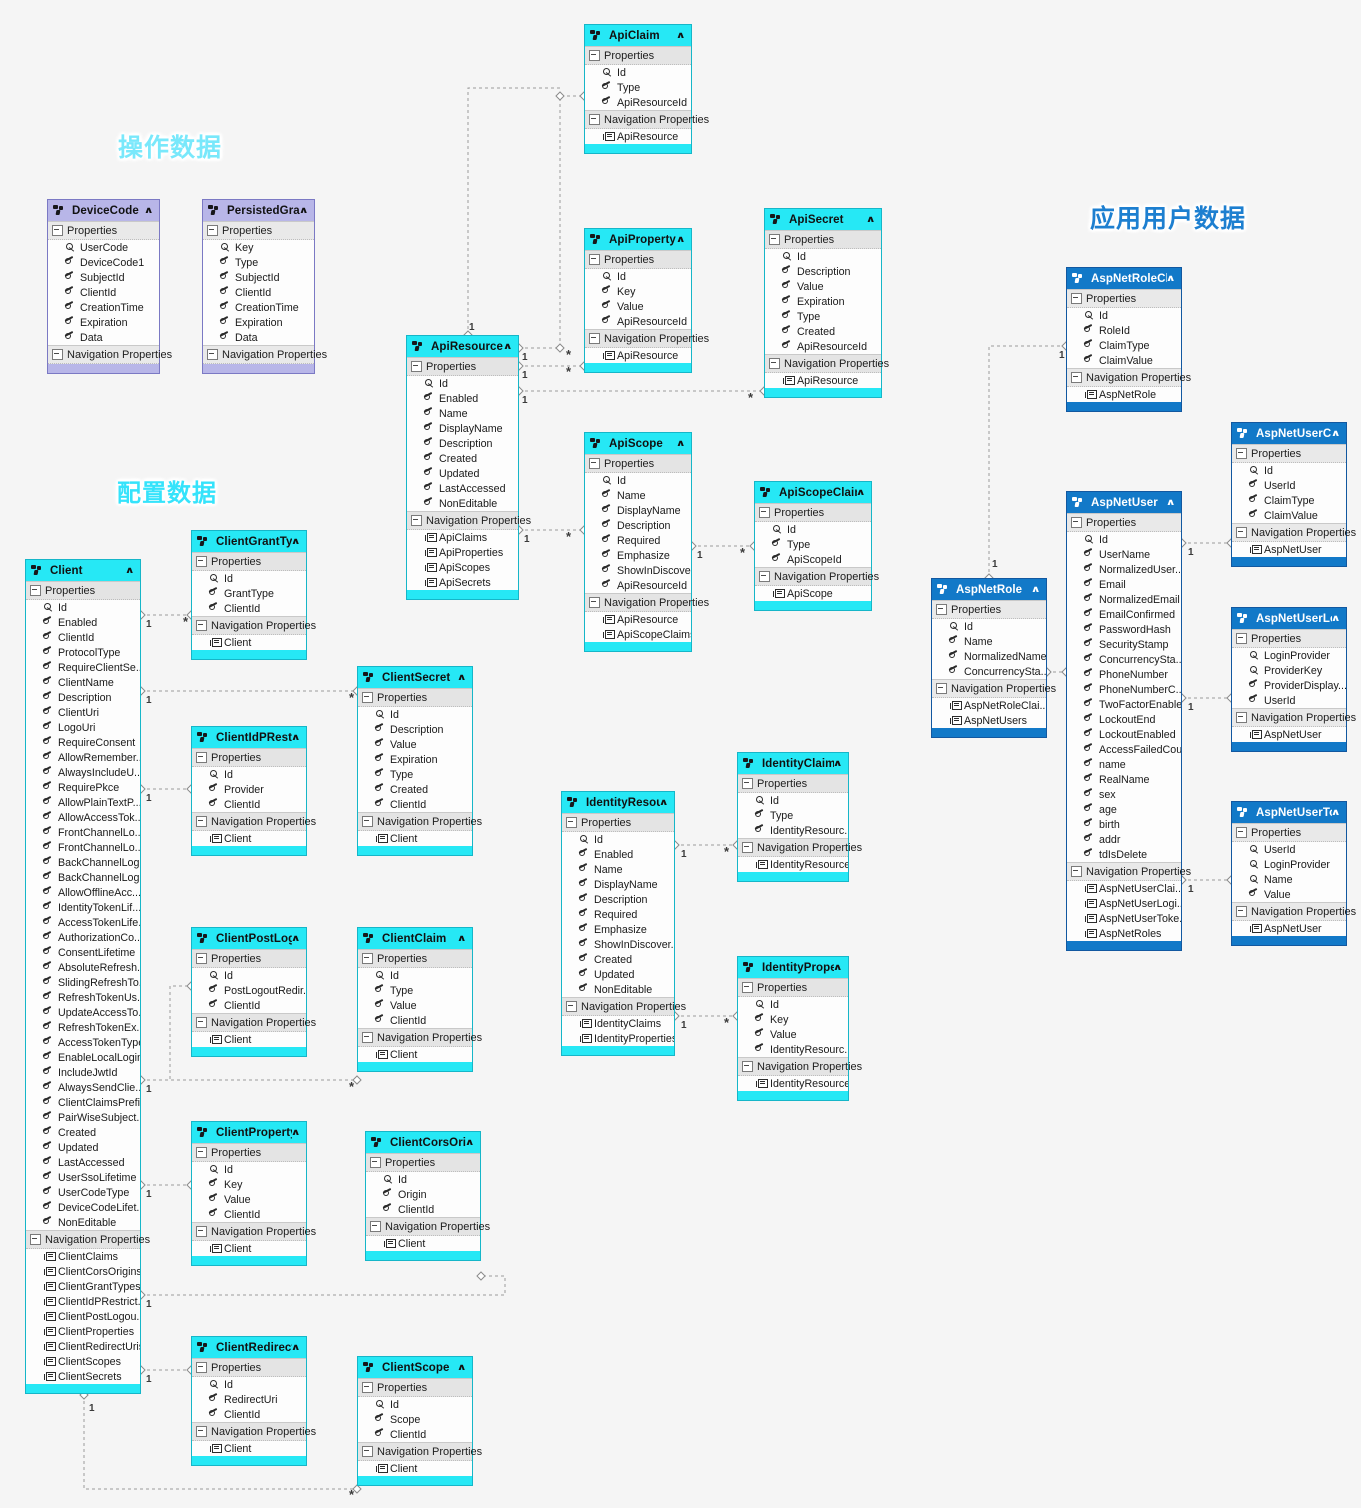  What do you see at coordinates (1124, 674) in the screenshot?
I see `property-row: PhoneNumber` at bounding box center [1124, 674].